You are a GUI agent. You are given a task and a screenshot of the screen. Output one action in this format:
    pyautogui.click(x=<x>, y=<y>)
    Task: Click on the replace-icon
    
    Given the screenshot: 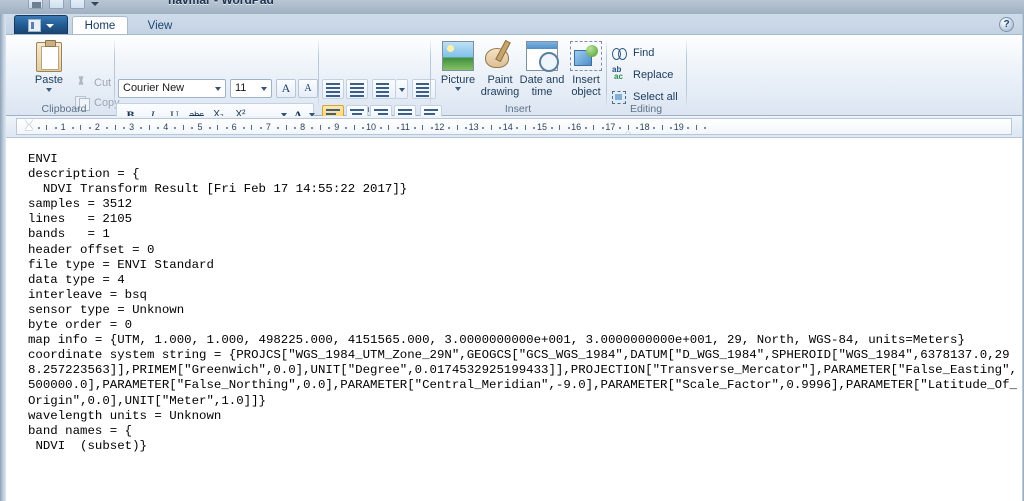 What is the action you would take?
    pyautogui.click(x=620, y=74)
    